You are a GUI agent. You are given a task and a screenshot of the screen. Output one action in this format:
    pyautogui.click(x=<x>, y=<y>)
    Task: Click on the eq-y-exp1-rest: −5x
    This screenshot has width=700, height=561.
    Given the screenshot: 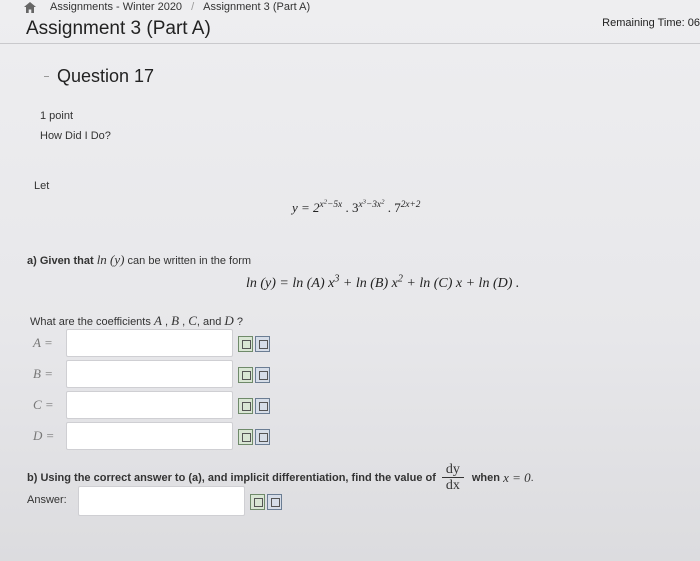 What is the action you would take?
    pyautogui.click(x=335, y=204)
    